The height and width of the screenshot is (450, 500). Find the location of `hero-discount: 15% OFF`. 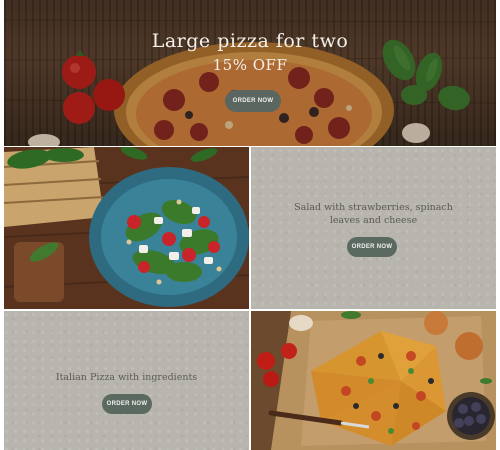

hero-discount: 15% OFF is located at coordinates (250, 65).